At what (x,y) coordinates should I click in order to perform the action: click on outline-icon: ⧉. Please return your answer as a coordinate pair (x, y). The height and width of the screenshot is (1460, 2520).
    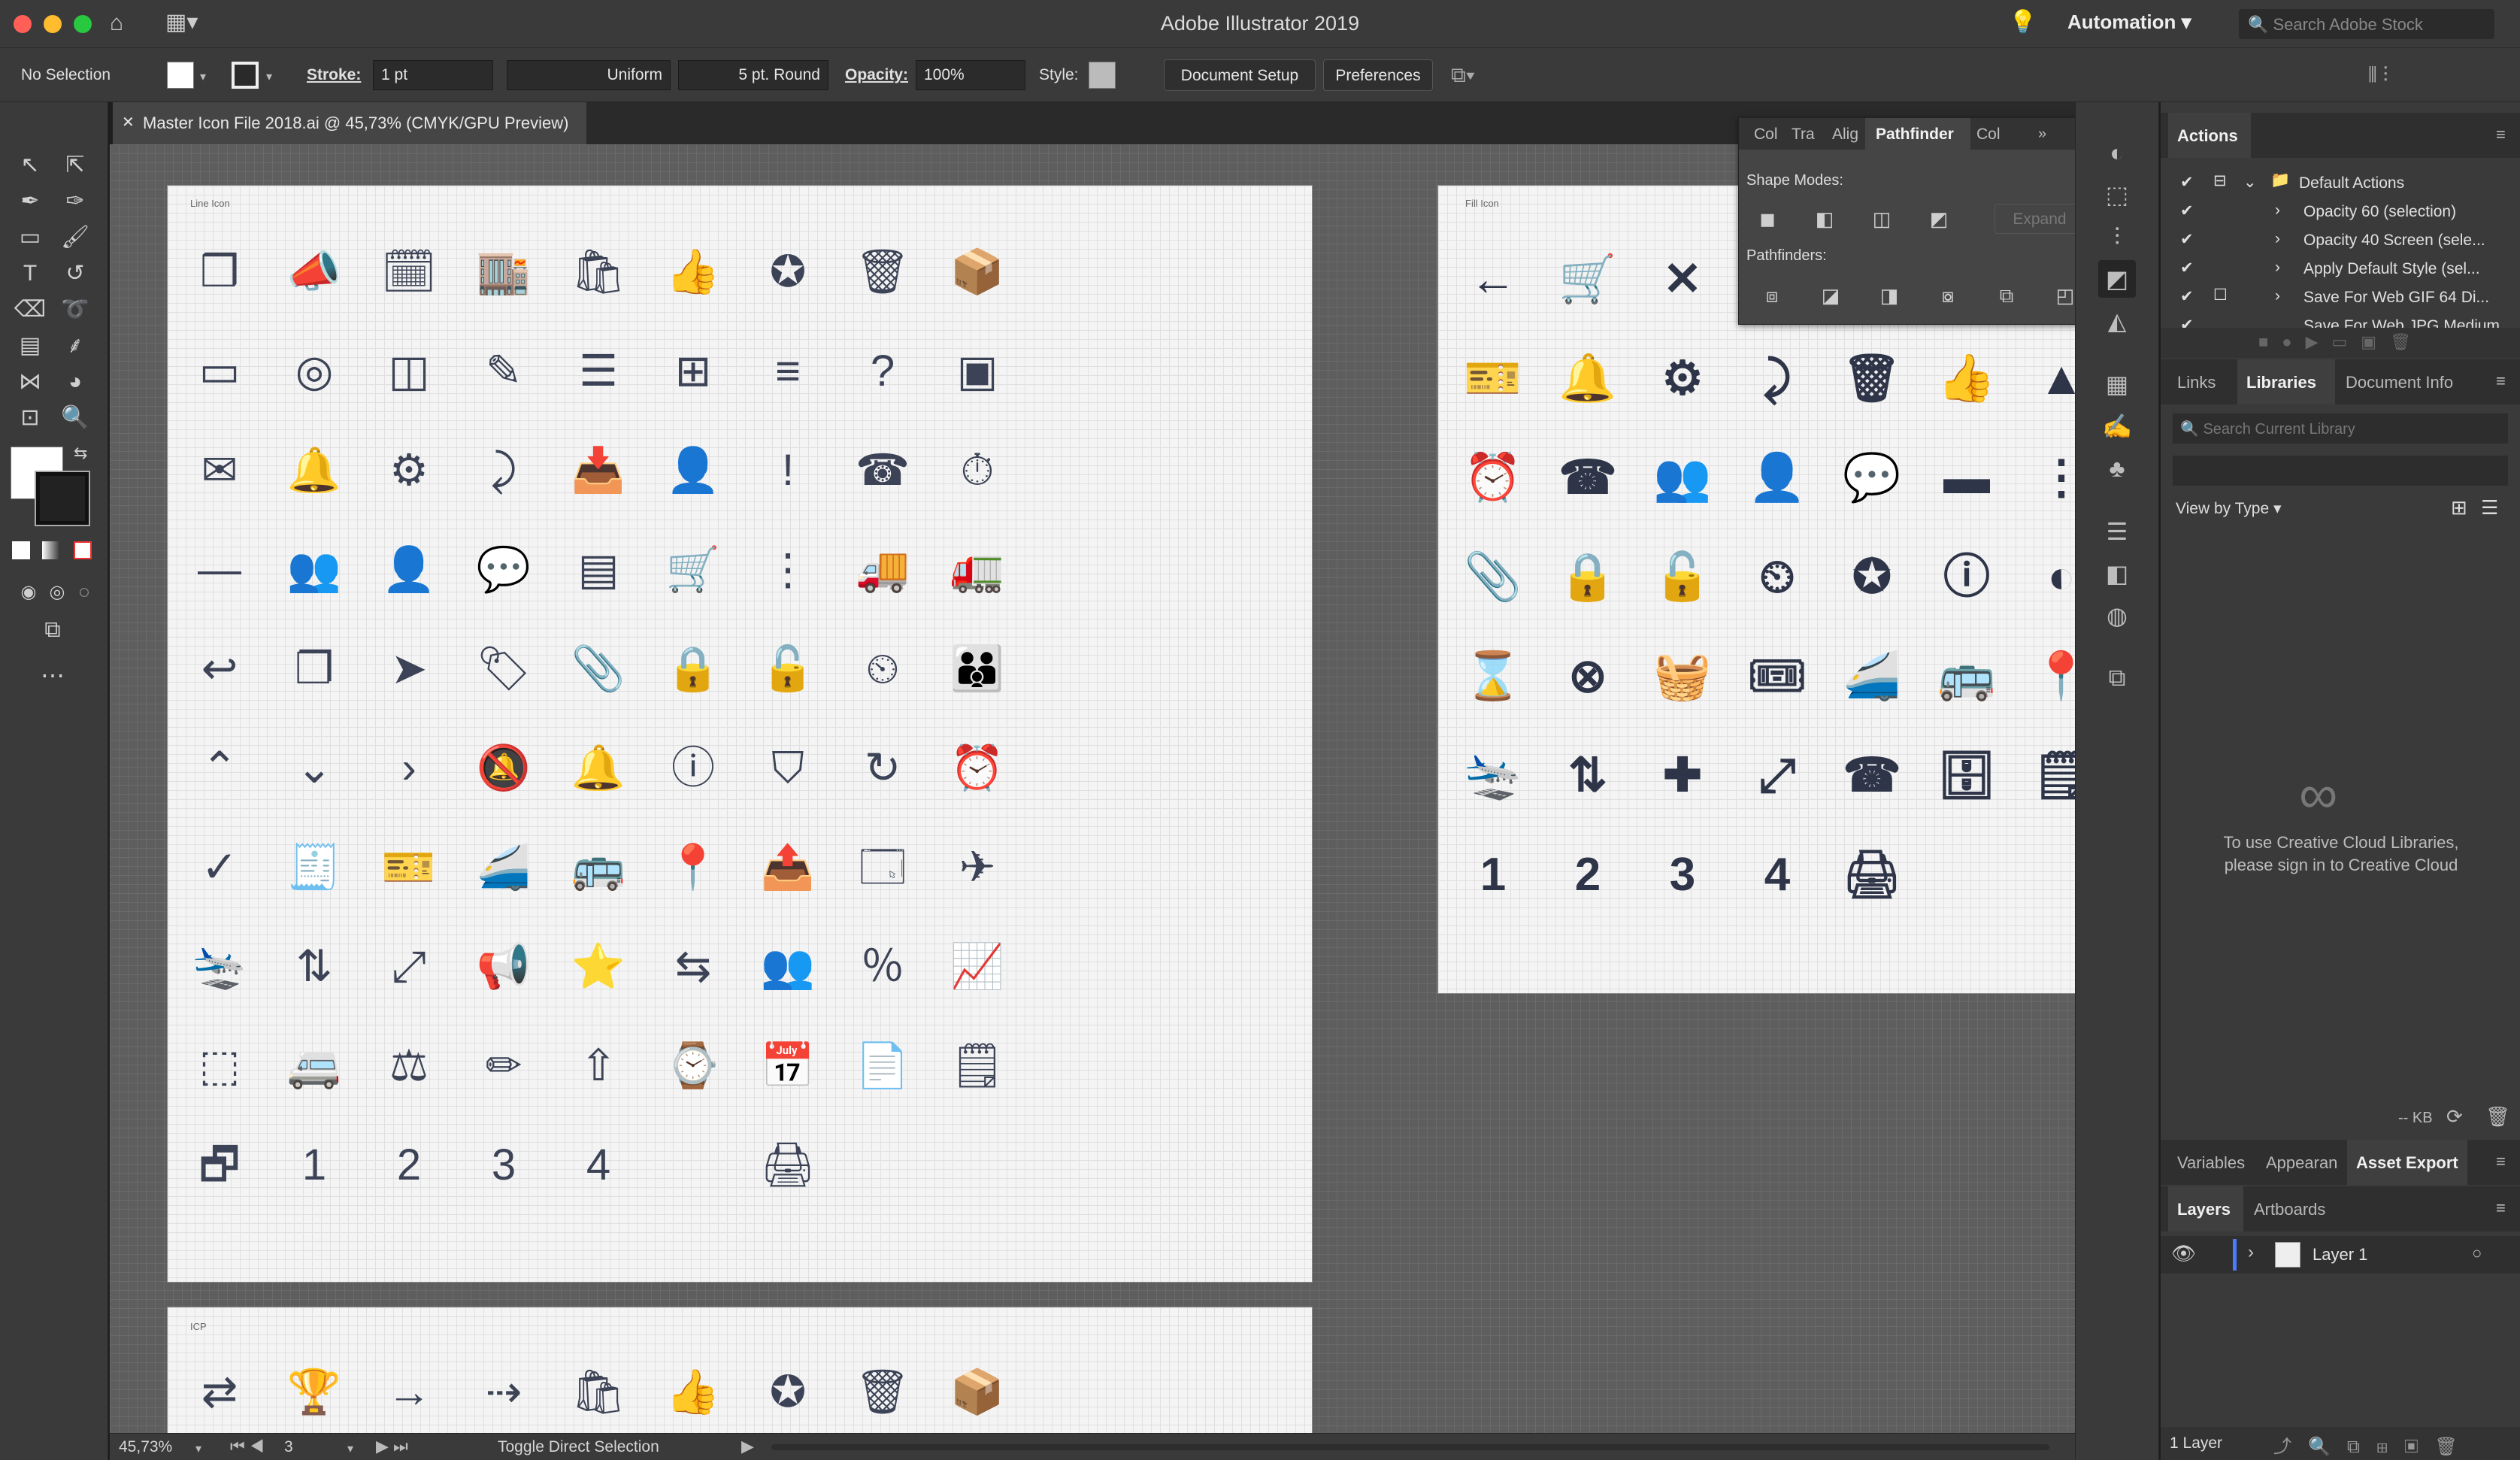
    Looking at the image, I should click on (2006, 295).